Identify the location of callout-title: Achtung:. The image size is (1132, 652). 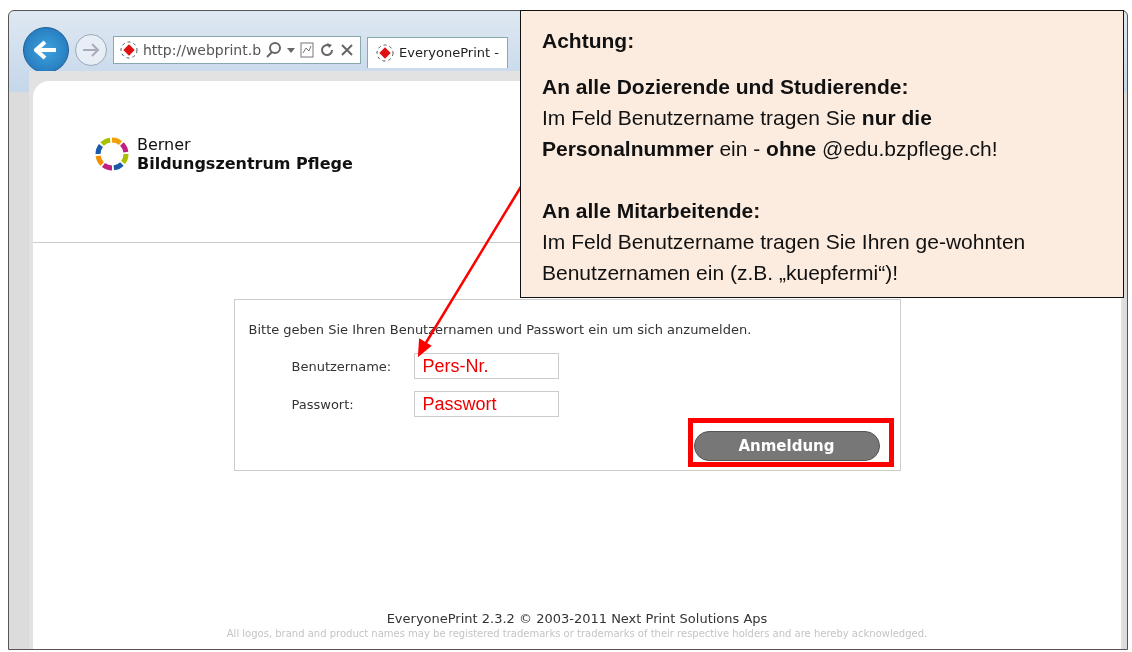
(589, 41).